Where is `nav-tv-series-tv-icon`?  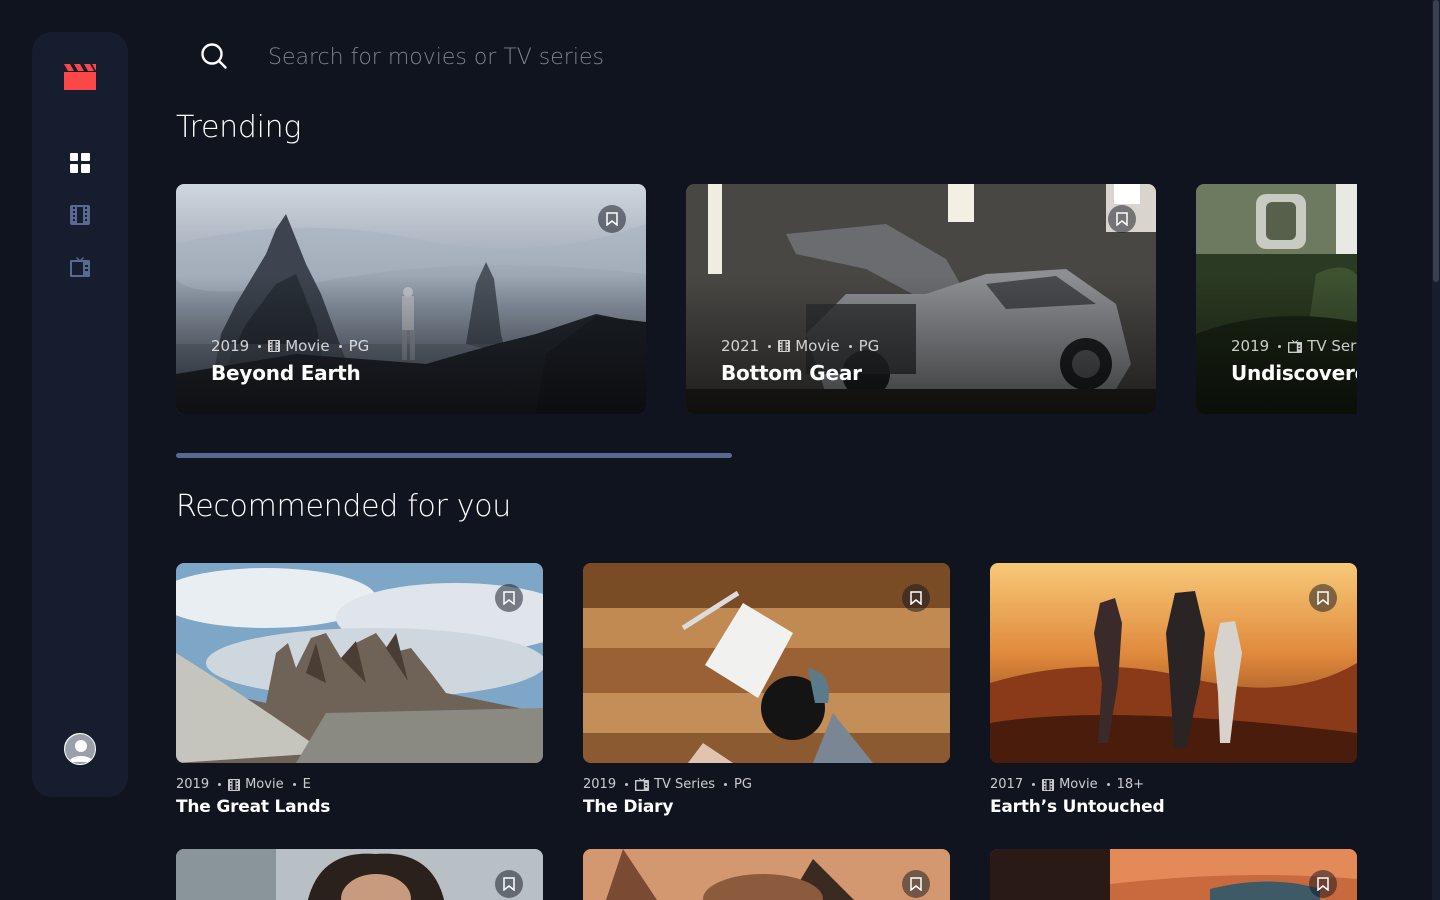 nav-tv-series-tv-icon is located at coordinates (80, 267).